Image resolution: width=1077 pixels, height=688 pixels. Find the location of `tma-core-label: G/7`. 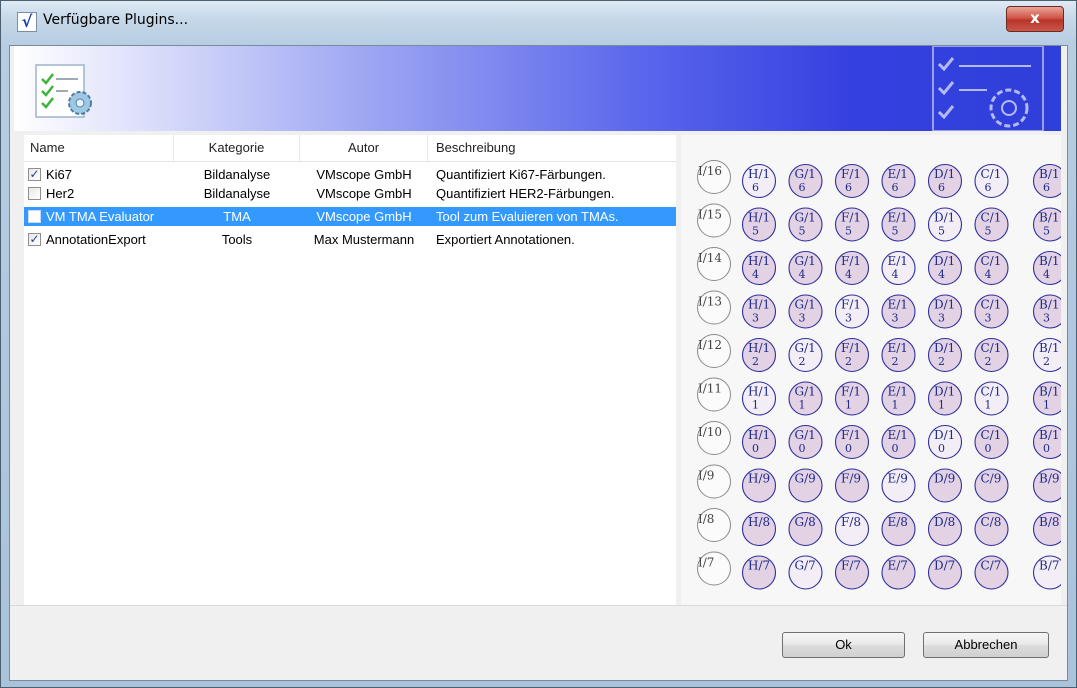

tma-core-label: G/7 is located at coordinates (805, 566).